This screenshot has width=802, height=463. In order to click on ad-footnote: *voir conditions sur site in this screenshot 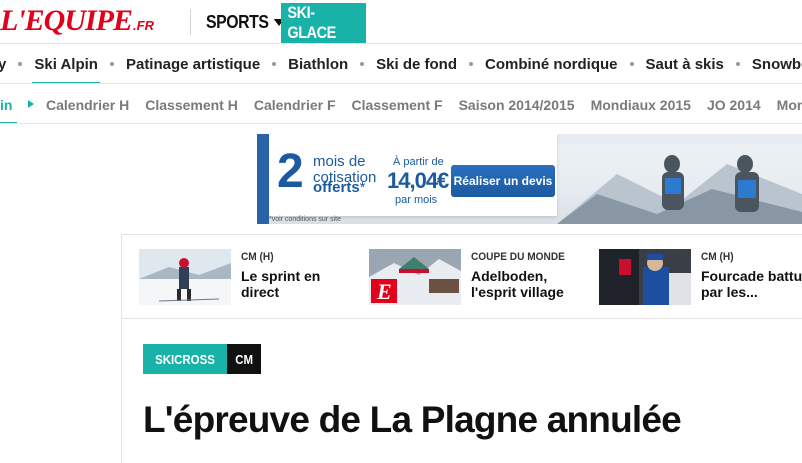, I will do `click(305, 219)`.